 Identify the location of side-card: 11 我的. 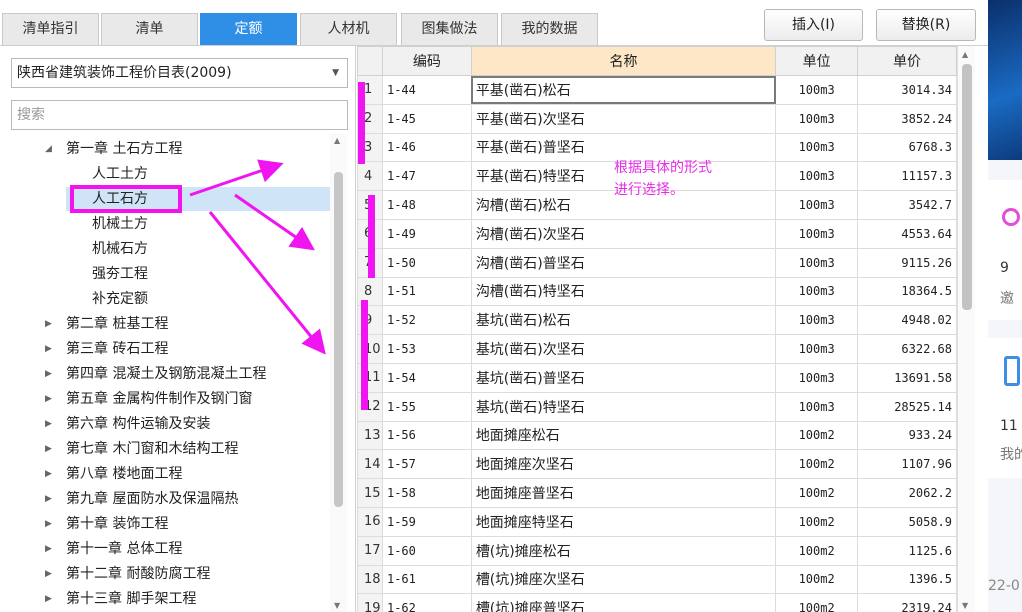
(1005, 408).